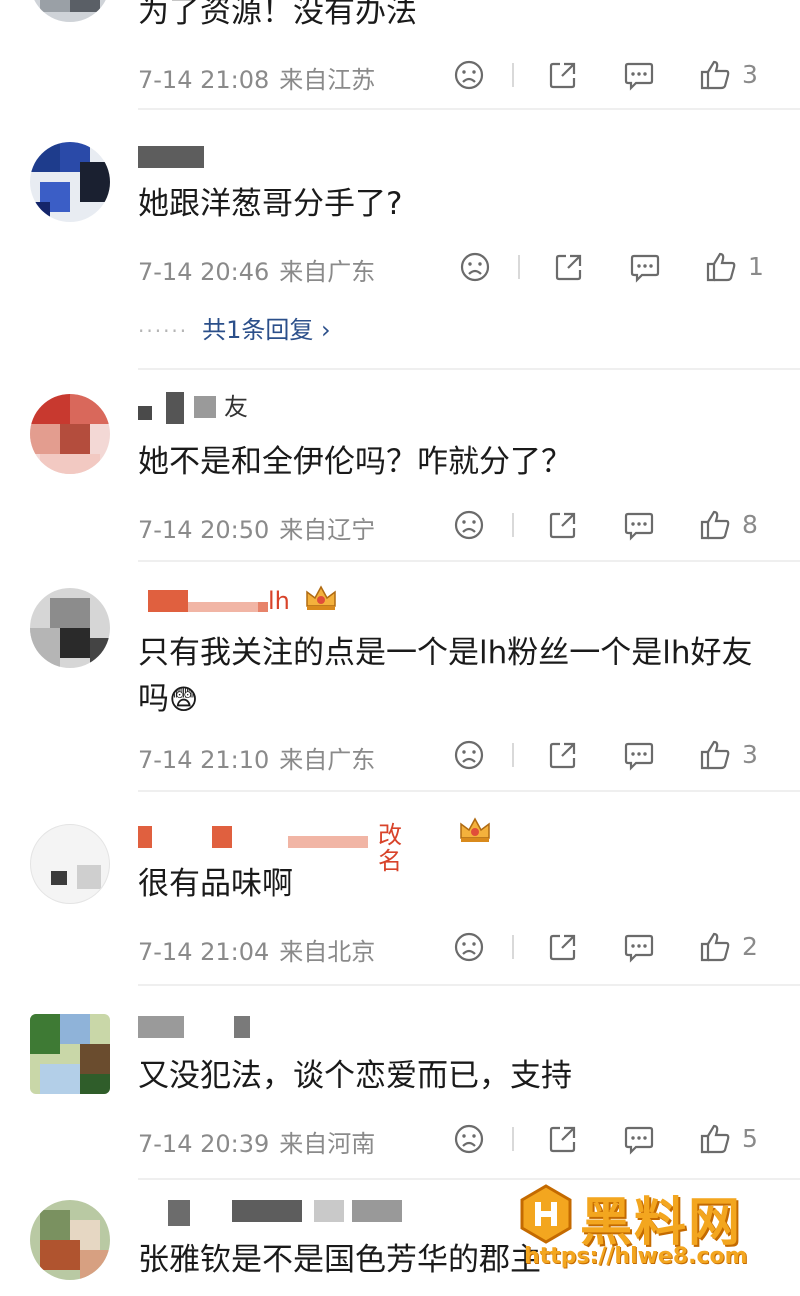  Describe the element at coordinates (327, 530) in the screenshot. I see `comment-location: 来自辽宁` at that location.